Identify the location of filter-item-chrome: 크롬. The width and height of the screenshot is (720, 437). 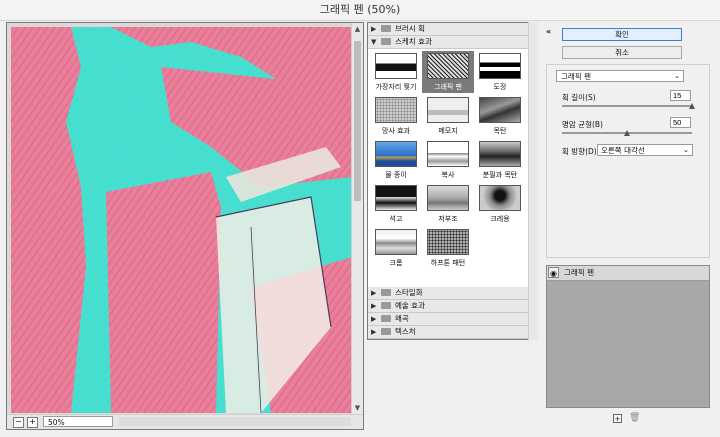
(396, 248).